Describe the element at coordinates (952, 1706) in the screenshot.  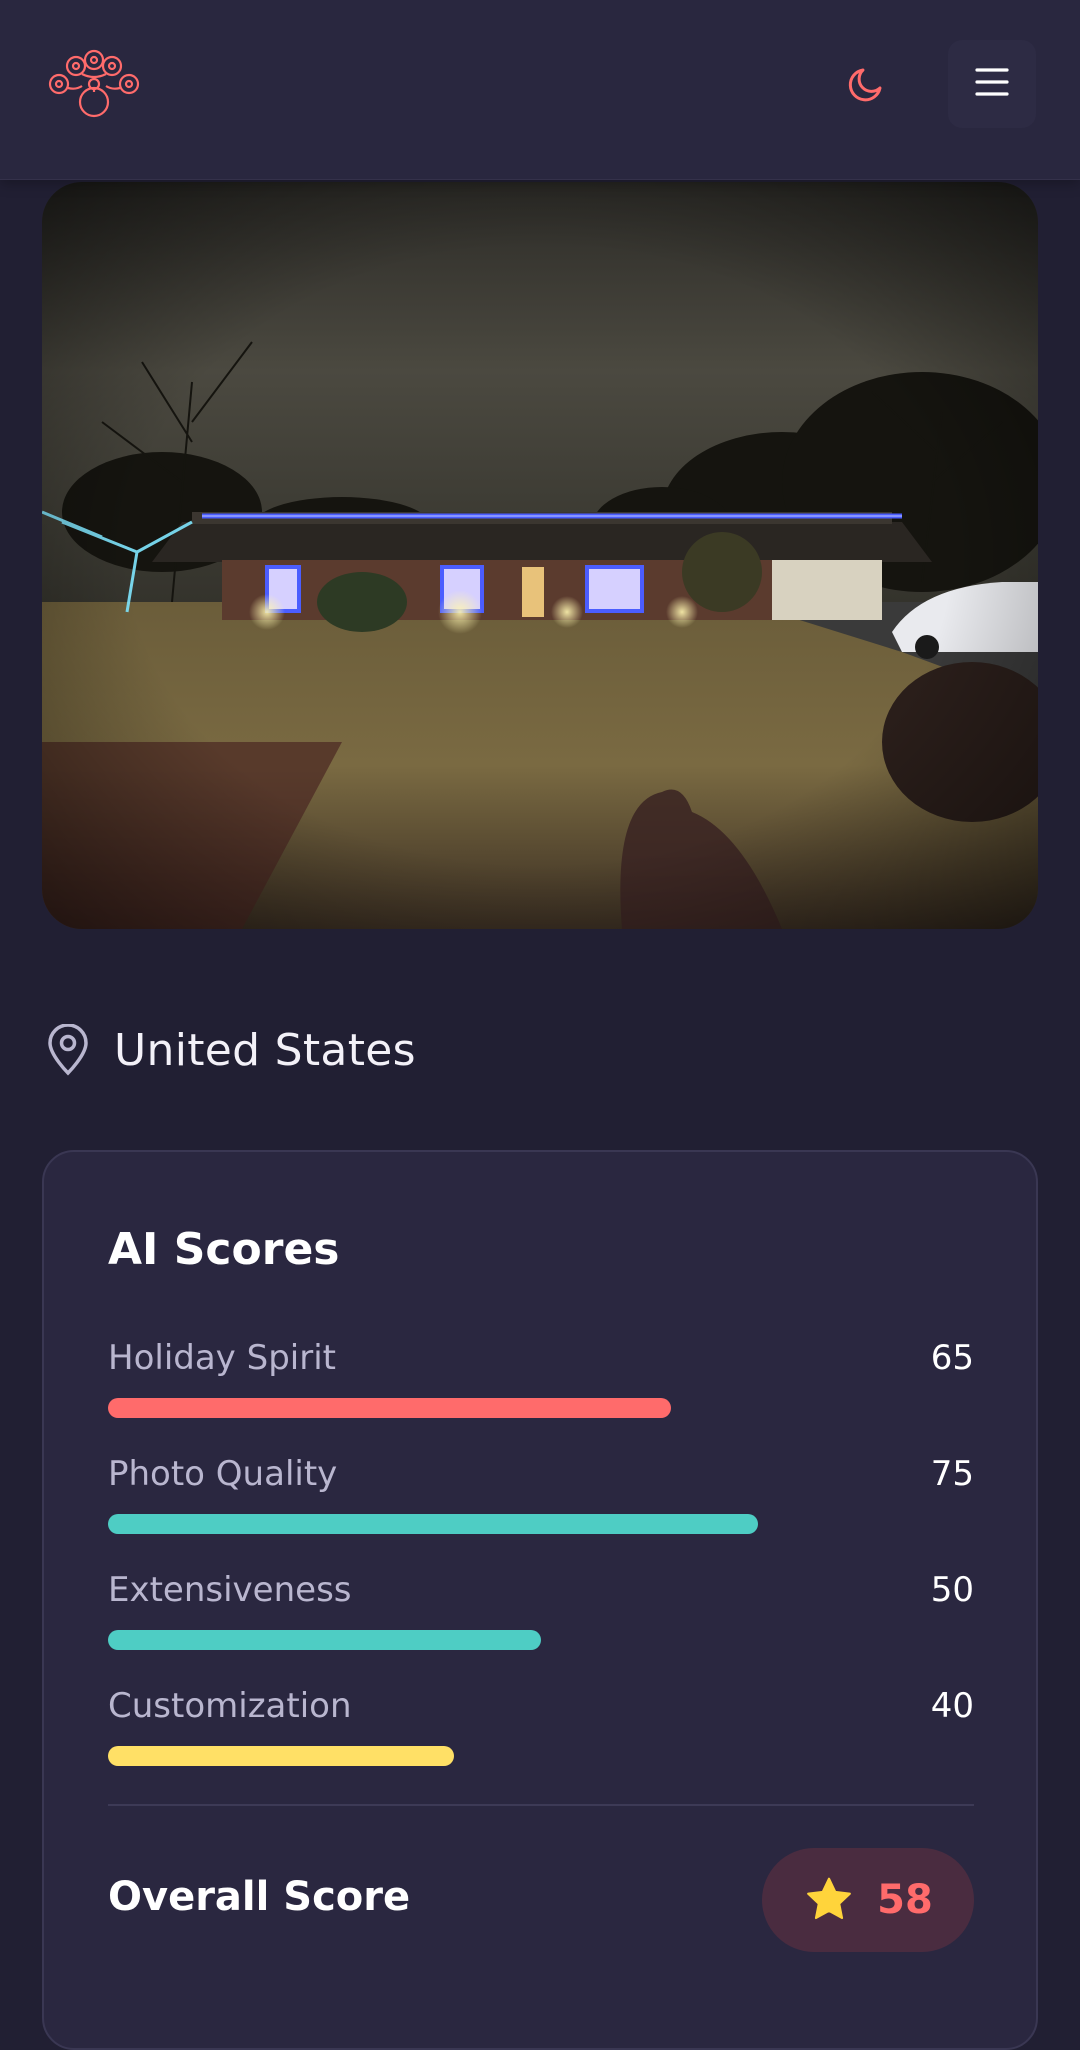
I see `score-value: 40` at that location.